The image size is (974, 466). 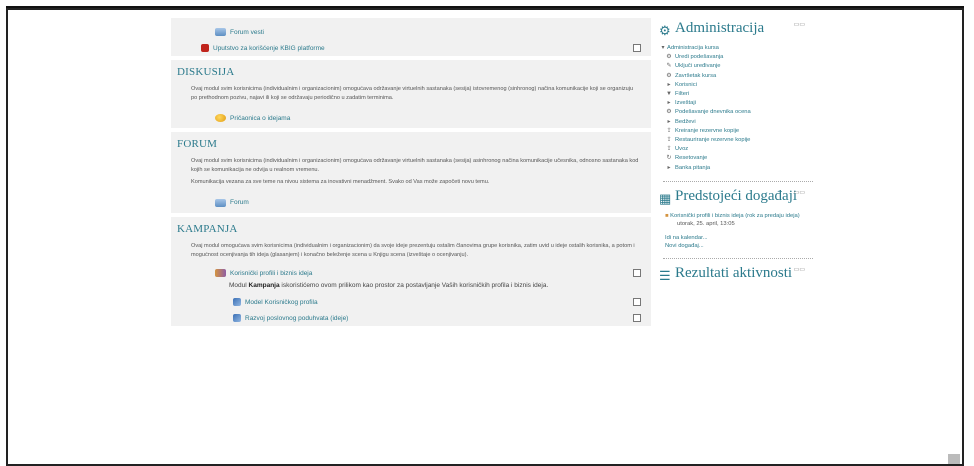 What do you see at coordinates (954, 459) in the screenshot?
I see `scrollbar-thumb` at bounding box center [954, 459].